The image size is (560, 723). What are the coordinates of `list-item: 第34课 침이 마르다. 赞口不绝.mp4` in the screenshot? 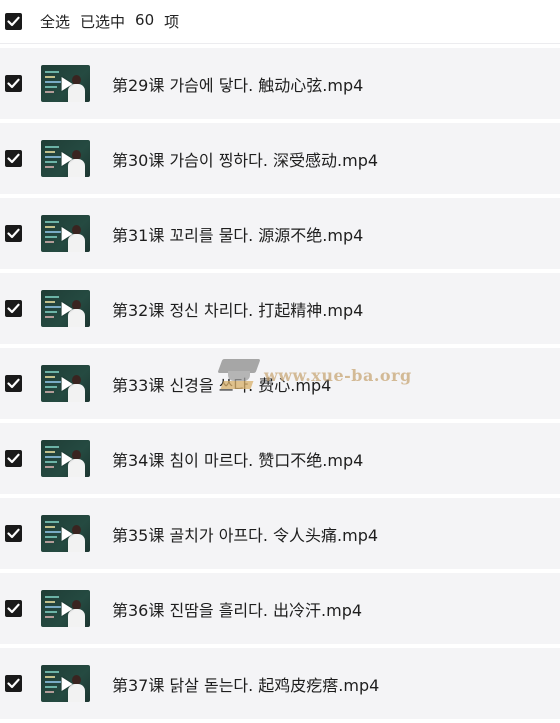 It's located at (280, 458).